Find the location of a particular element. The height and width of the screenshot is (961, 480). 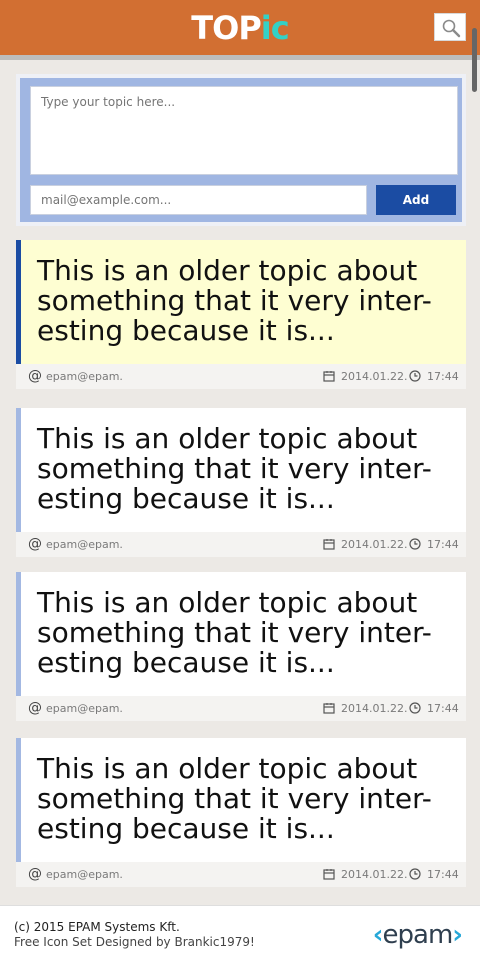

copyright-text: (c) 2015 EPAM Systems Kft. is located at coordinates (97, 927).